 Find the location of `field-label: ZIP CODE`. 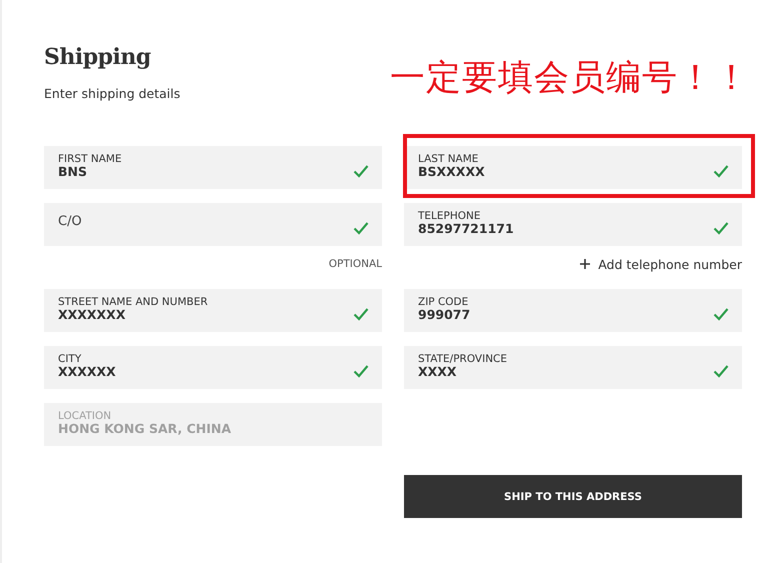

field-label: ZIP CODE is located at coordinates (444, 302).